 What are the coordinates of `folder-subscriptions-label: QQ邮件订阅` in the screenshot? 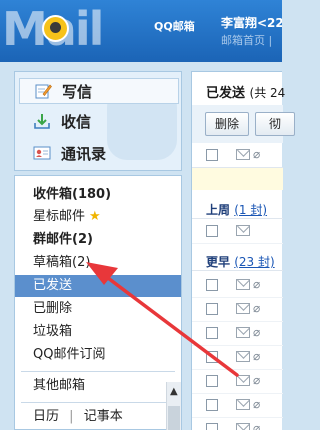 It's located at (69, 354).